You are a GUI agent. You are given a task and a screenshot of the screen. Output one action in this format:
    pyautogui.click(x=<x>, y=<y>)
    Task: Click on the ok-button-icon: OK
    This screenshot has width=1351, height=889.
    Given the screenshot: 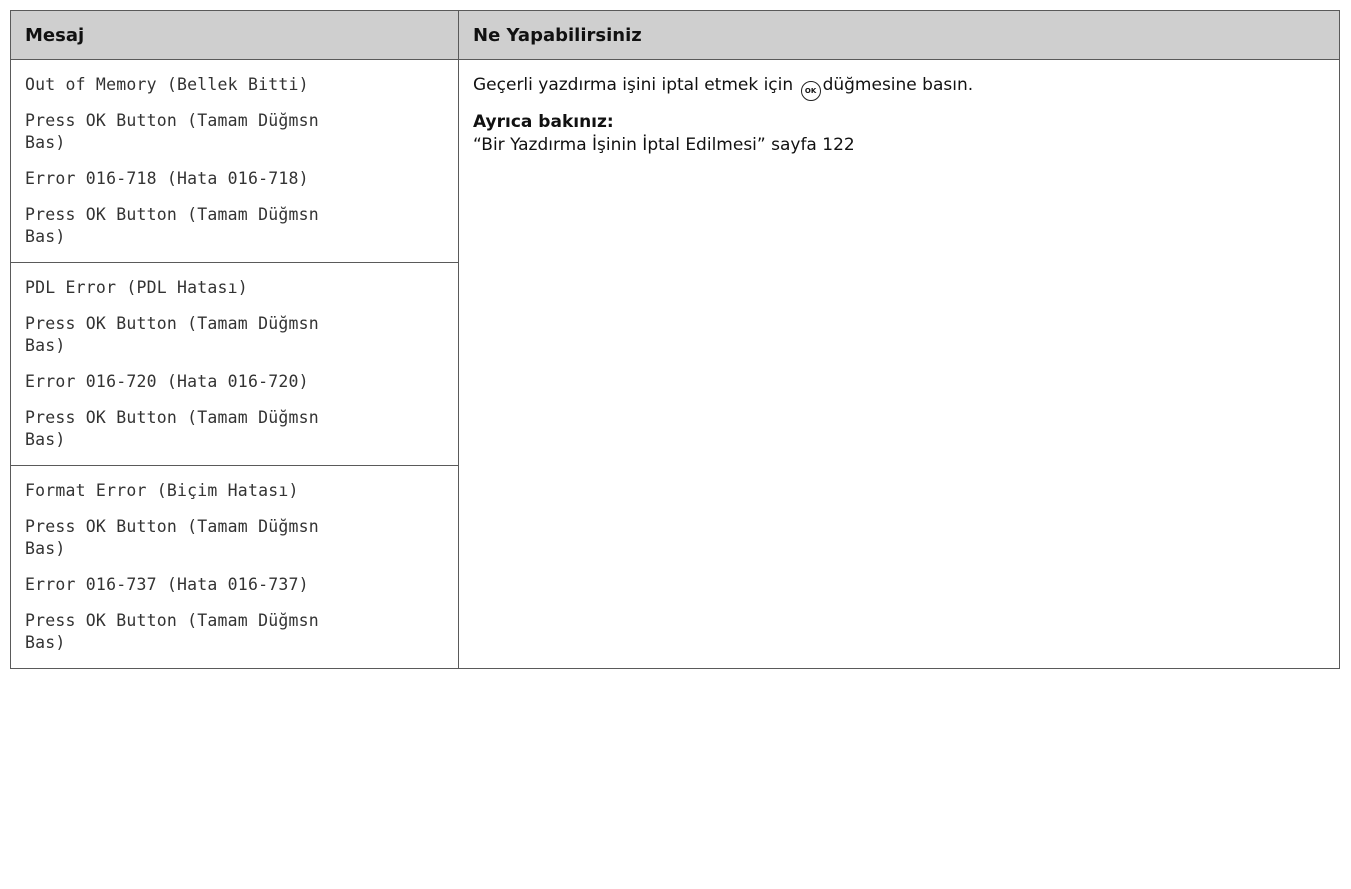 What is the action you would take?
    pyautogui.click(x=810, y=91)
    